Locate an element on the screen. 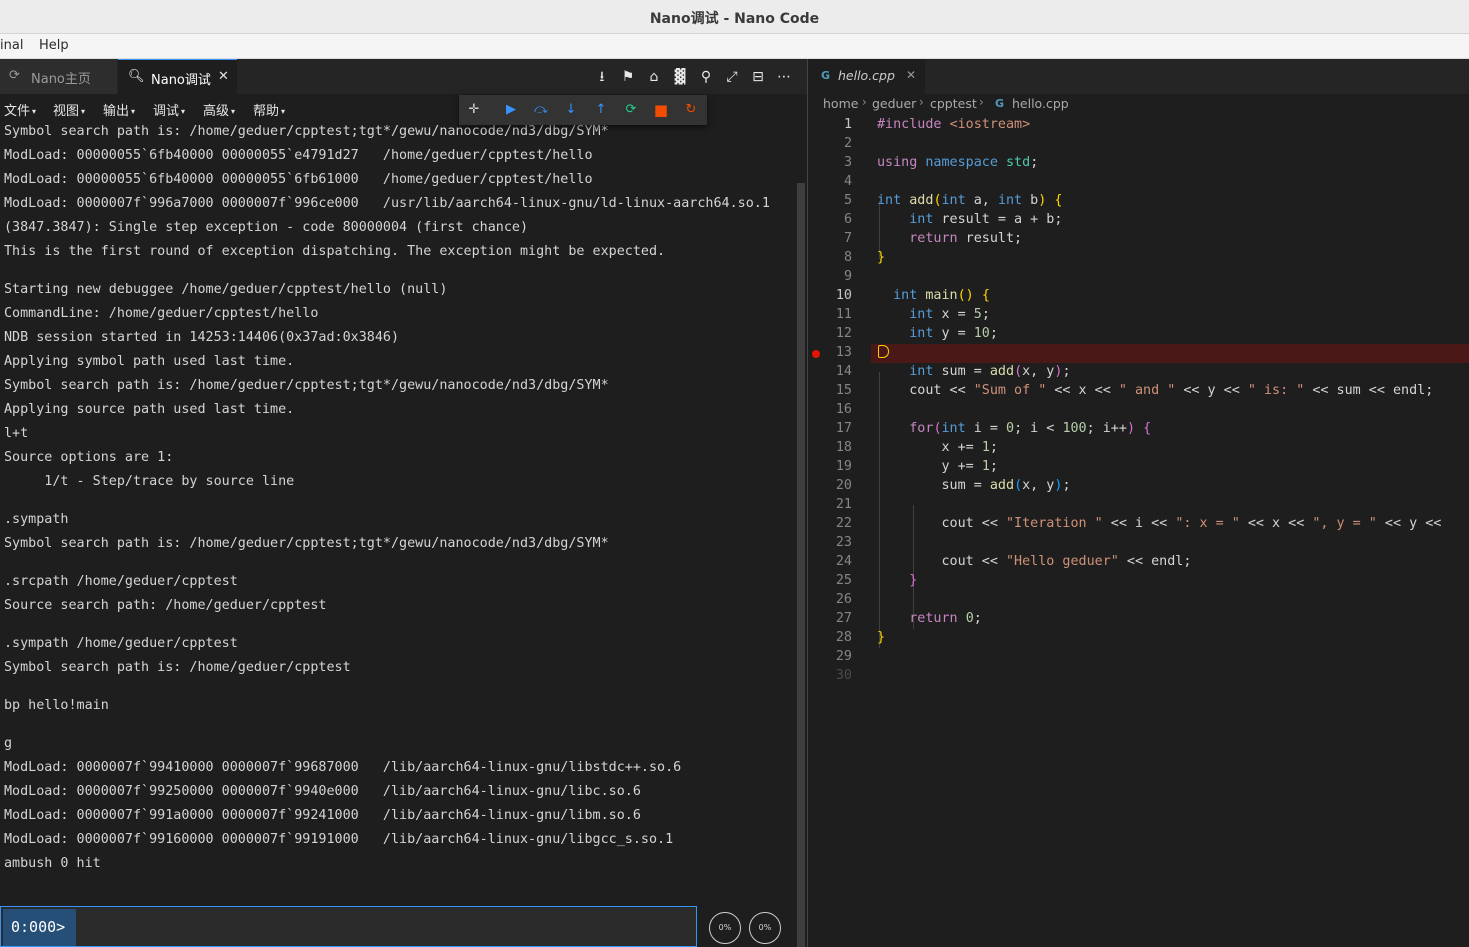  submenu-help: 帮助 ▾ is located at coordinates (269, 109).